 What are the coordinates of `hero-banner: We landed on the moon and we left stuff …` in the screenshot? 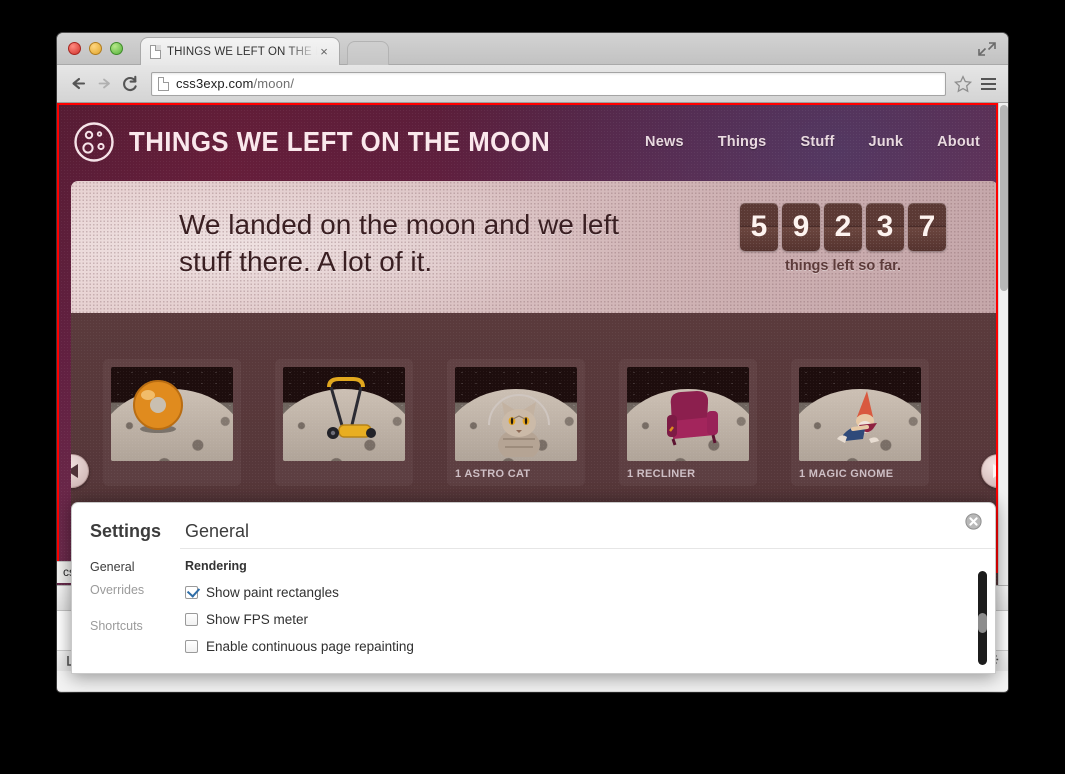 It's located at (534, 247).